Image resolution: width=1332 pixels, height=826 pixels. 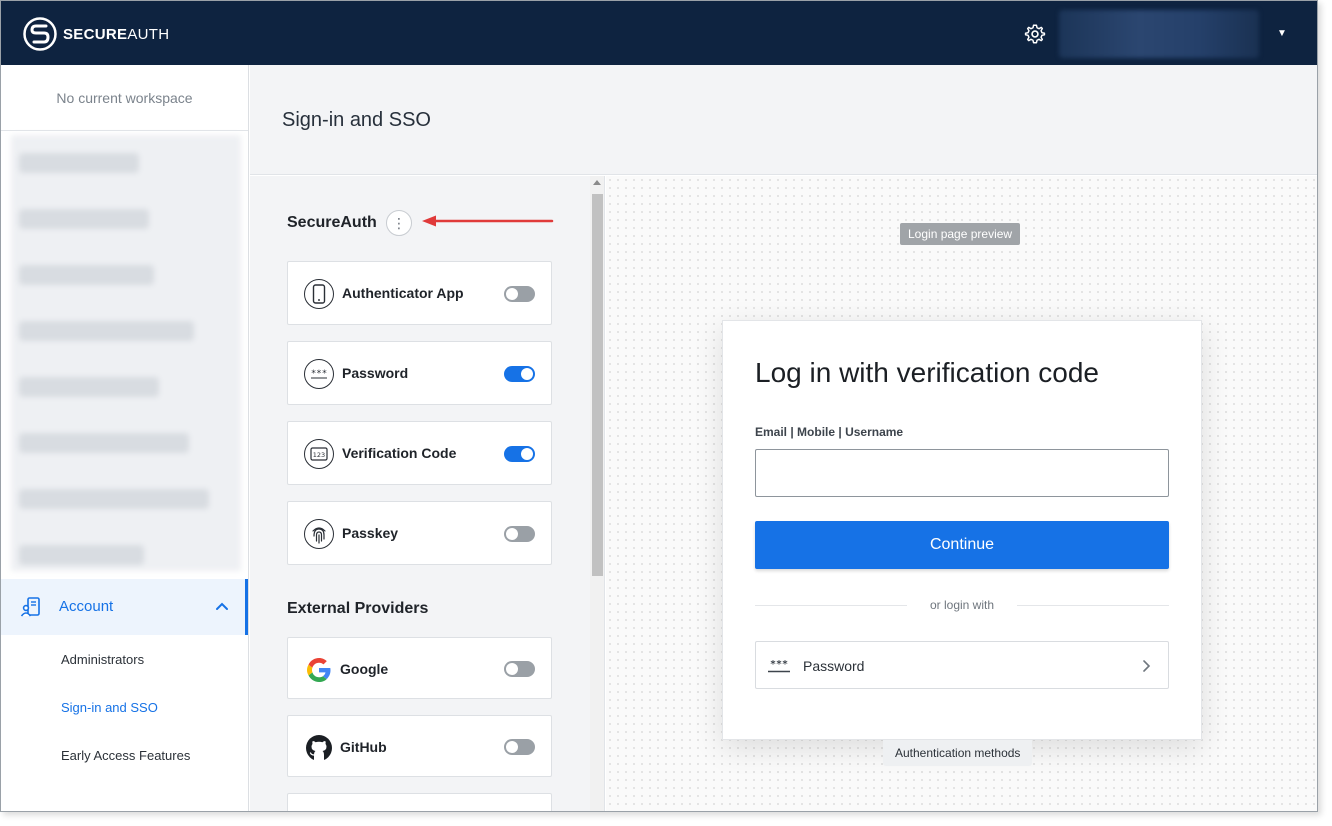 What do you see at coordinates (30, 607) in the screenshot?
I see `account-icon` at bounding box center [30, 607].